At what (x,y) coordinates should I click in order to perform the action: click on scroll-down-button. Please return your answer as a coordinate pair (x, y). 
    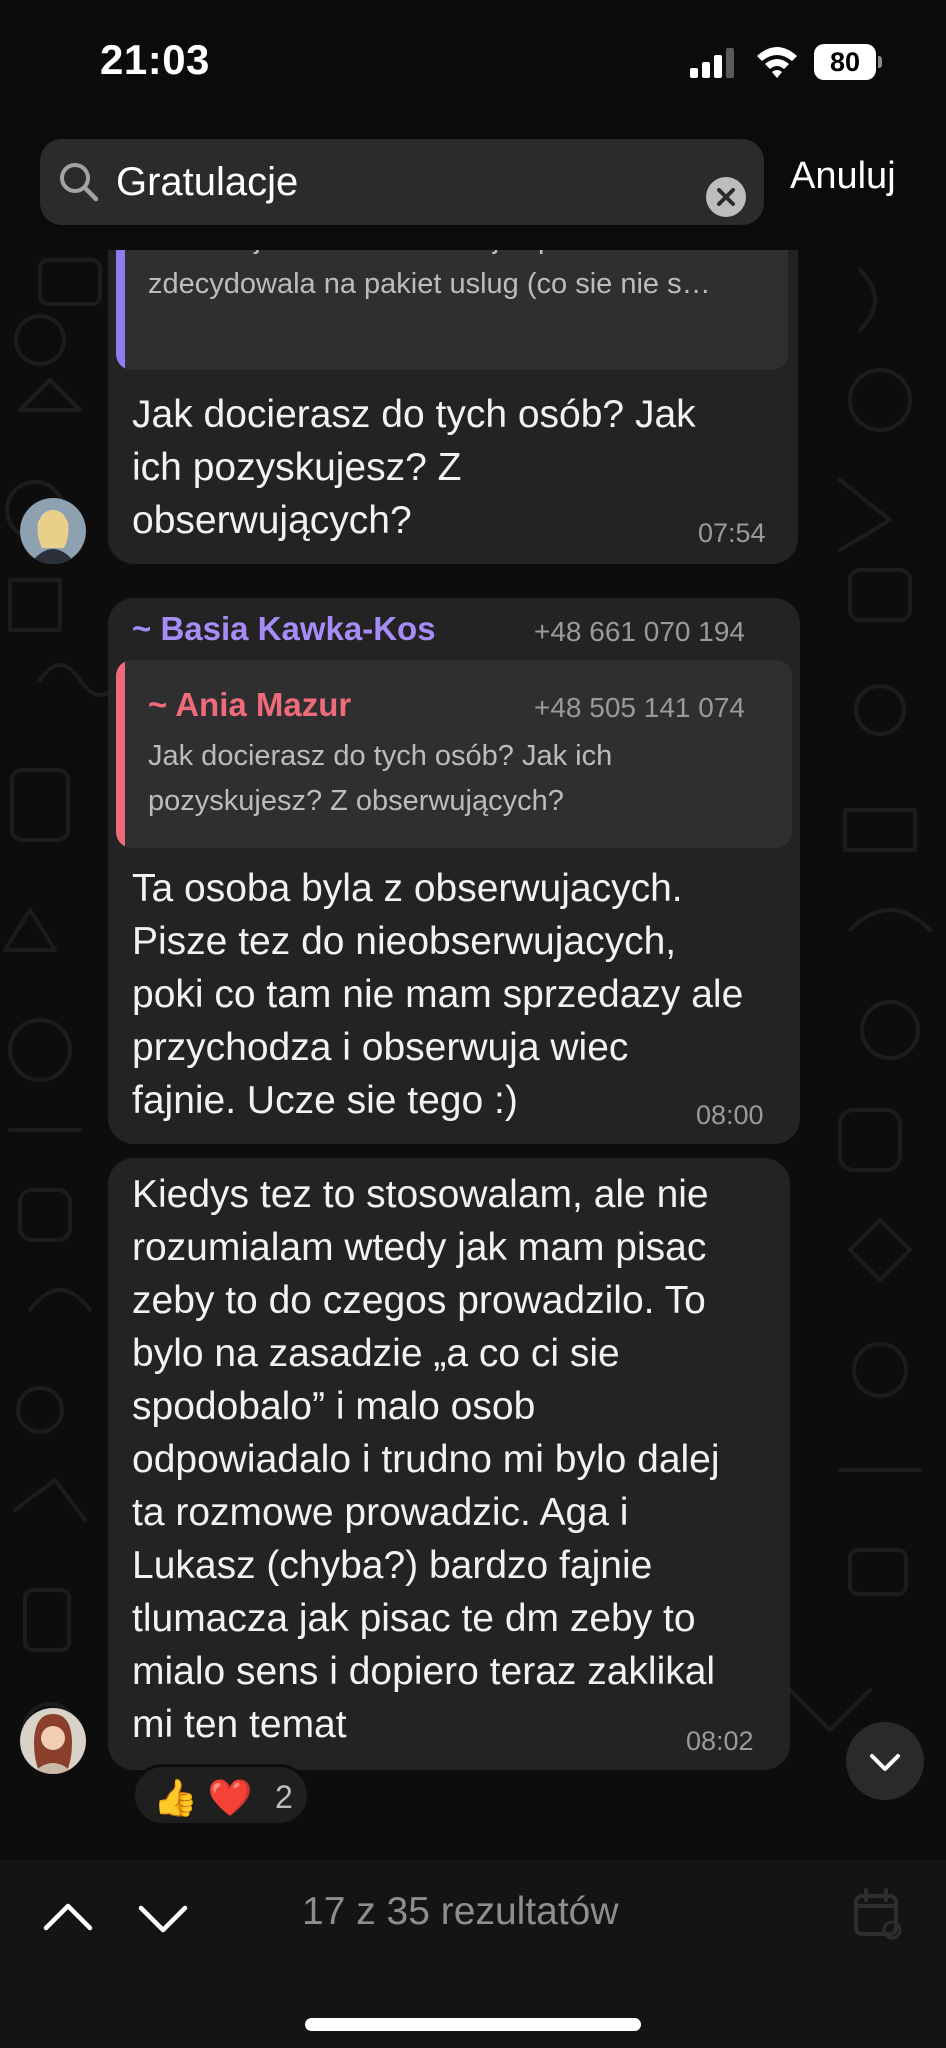
    Looking at the image, I should click on (885, 1761).